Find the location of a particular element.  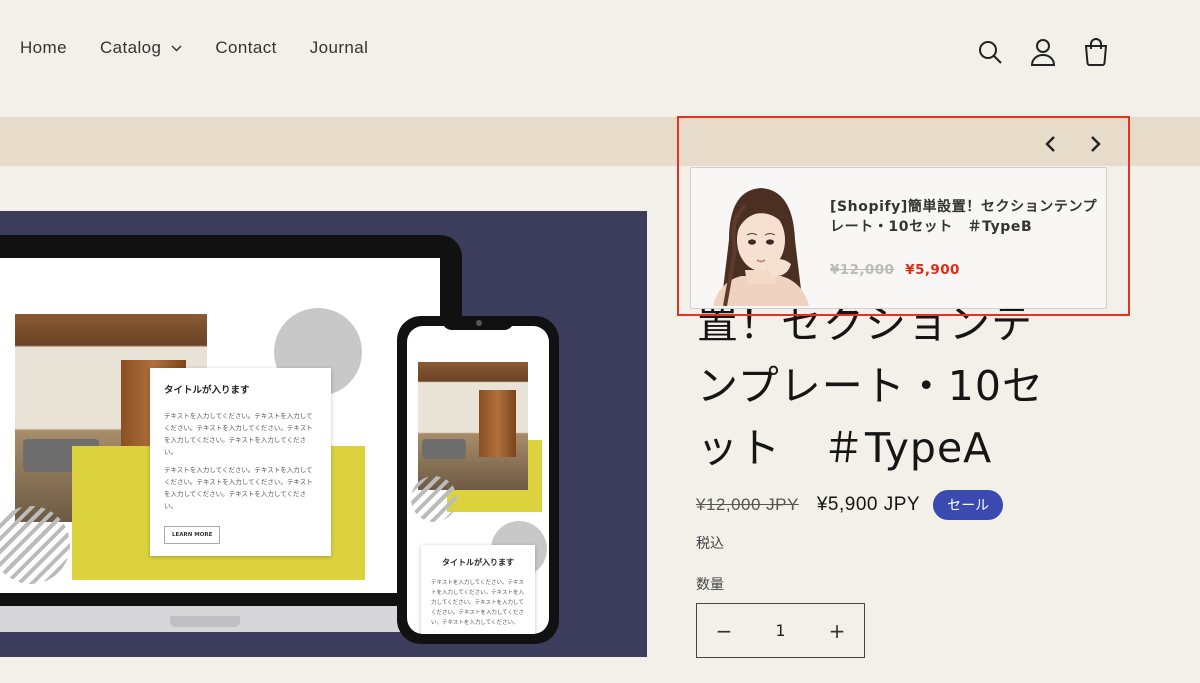

nav-contact: Contact is located at coordinates (245, 48).